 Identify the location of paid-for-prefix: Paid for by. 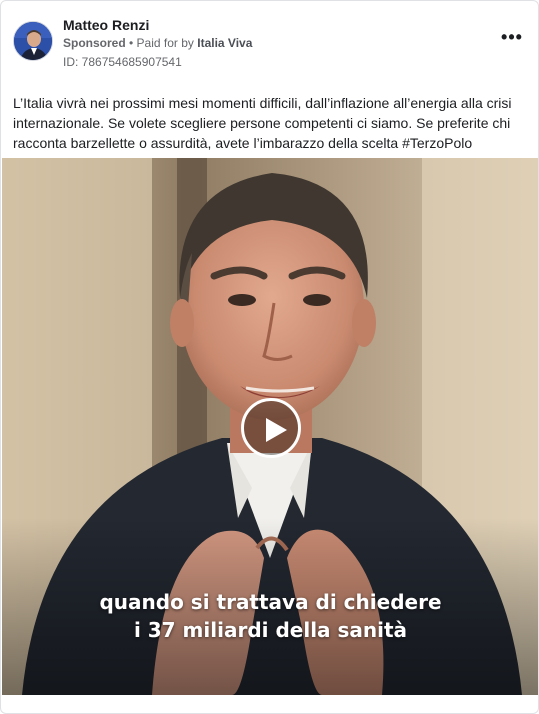
(167, 43).